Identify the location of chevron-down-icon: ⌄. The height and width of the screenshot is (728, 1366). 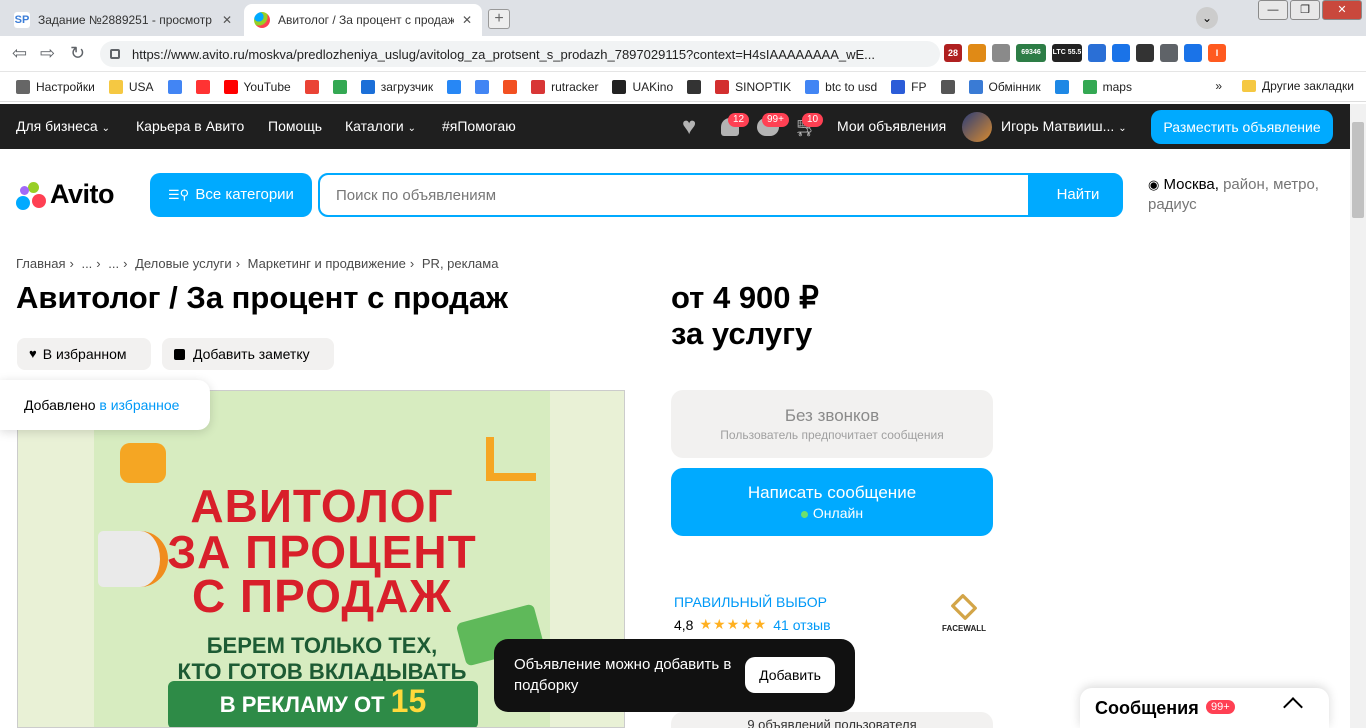
(105, 128).